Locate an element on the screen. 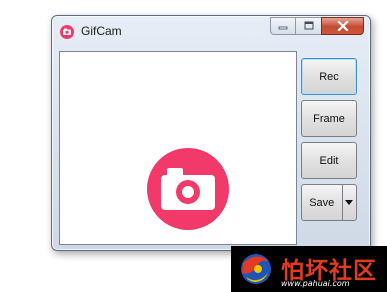  window-controls is located at coordinates (317, 26).